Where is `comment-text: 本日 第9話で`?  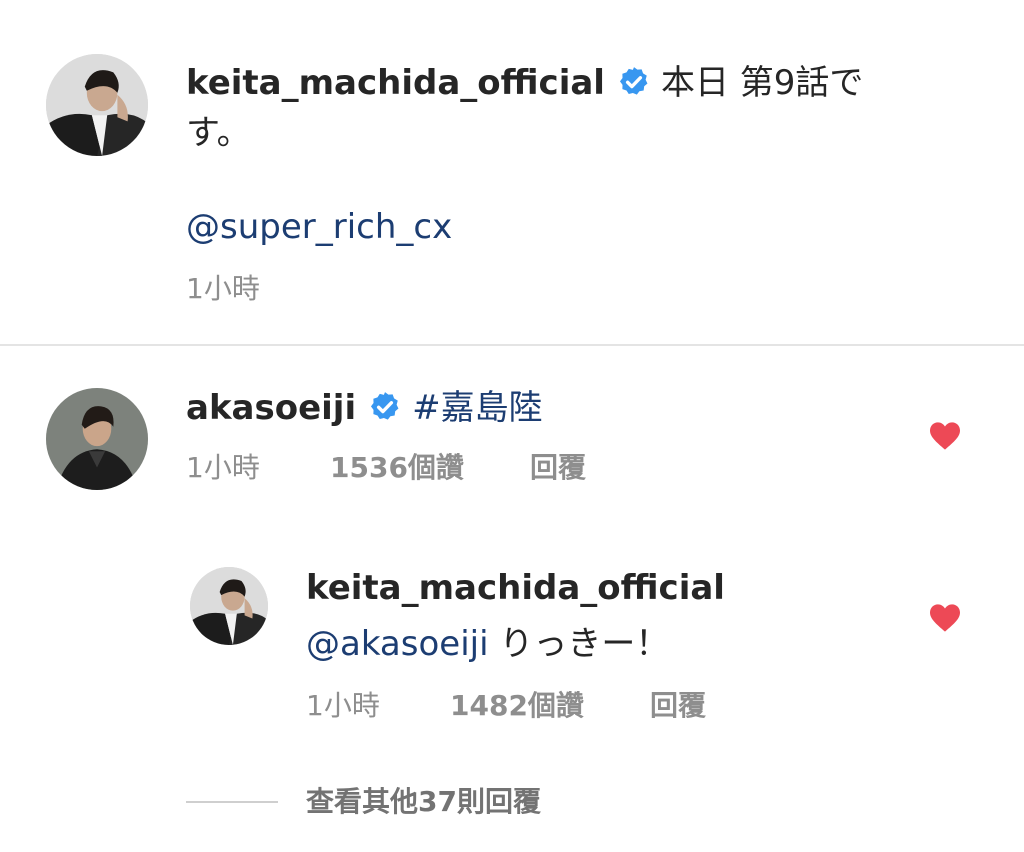
comment-text: 本日 第9話で is located at coordinates (762, 83).